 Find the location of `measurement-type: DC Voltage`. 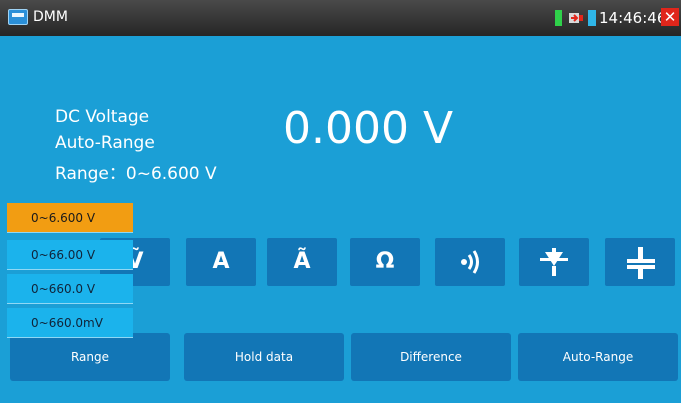

measurement-type: DC Voltage is located at coordinates (102, 117).